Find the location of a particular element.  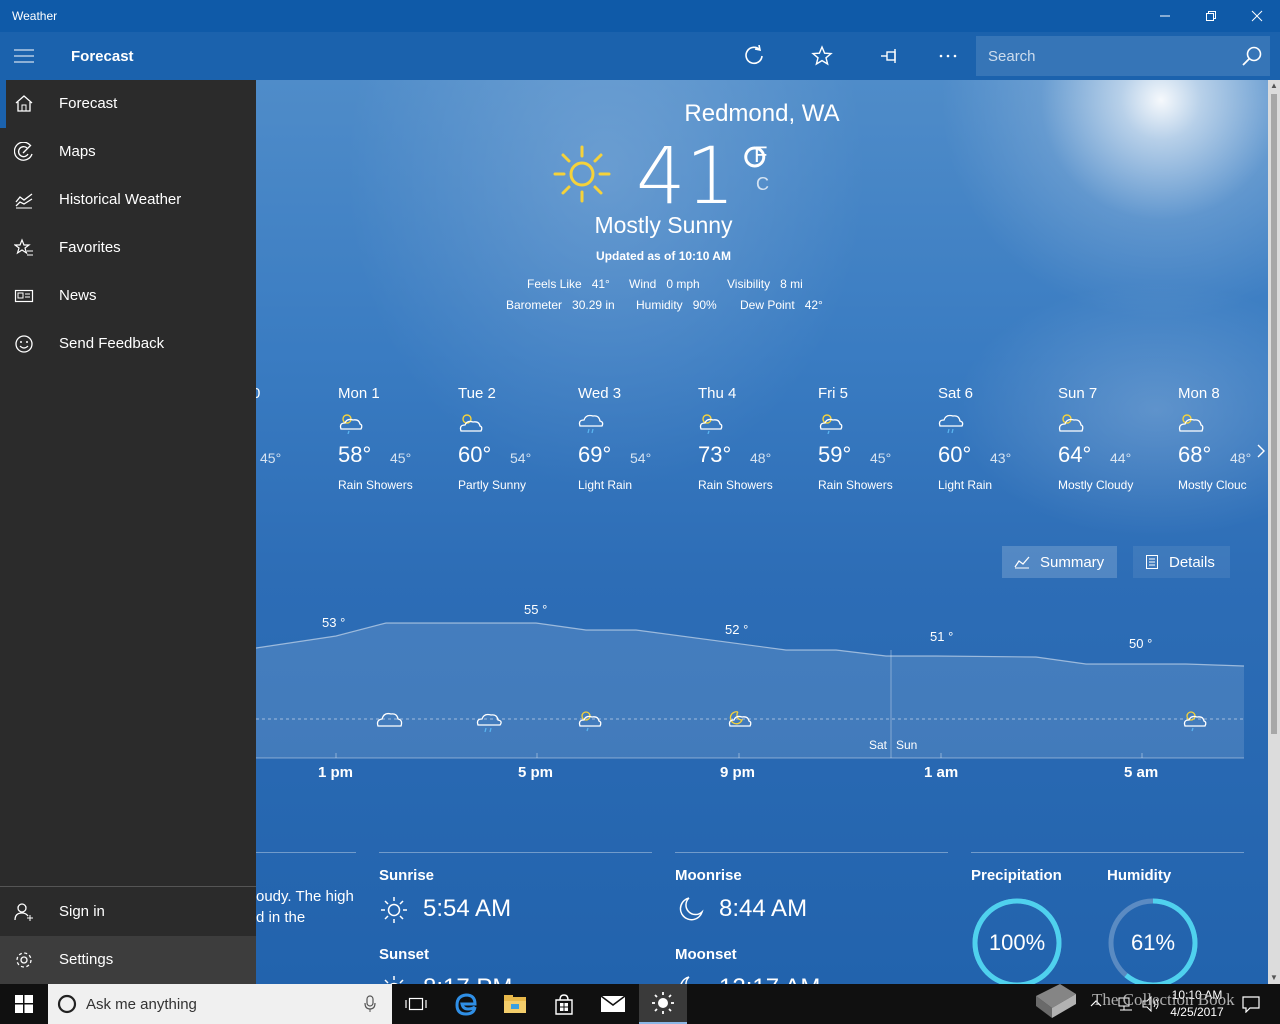

day-name: Sun 7 is located at coordinates (1078, 393).